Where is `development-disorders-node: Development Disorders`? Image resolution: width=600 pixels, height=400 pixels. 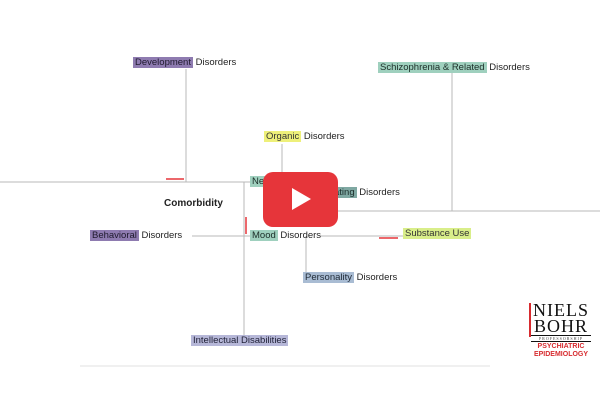 development-disorders-node: Development Disorders is located at coordinates (184, 63).